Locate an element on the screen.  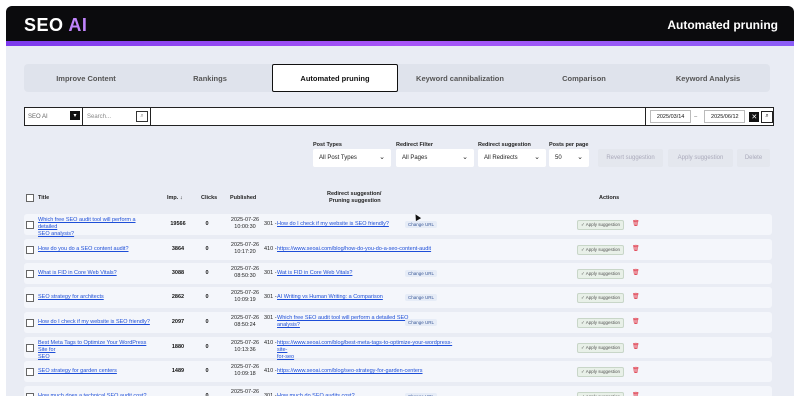
col-impressions: Imp. ↓ is located at coordinates (175, 198).